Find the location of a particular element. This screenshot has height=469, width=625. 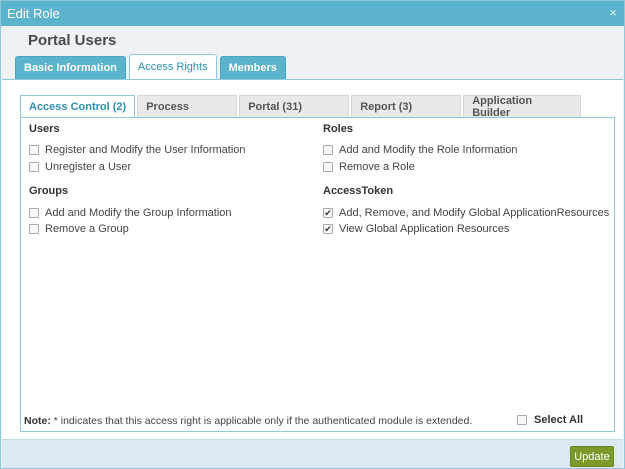

update-button: Update is located at coordinates (592, 456).